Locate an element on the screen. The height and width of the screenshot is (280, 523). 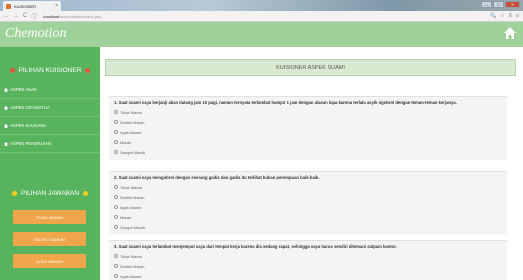
answer-item-agak-marah: AGAK MARAH is located at coordinates (49, 261).